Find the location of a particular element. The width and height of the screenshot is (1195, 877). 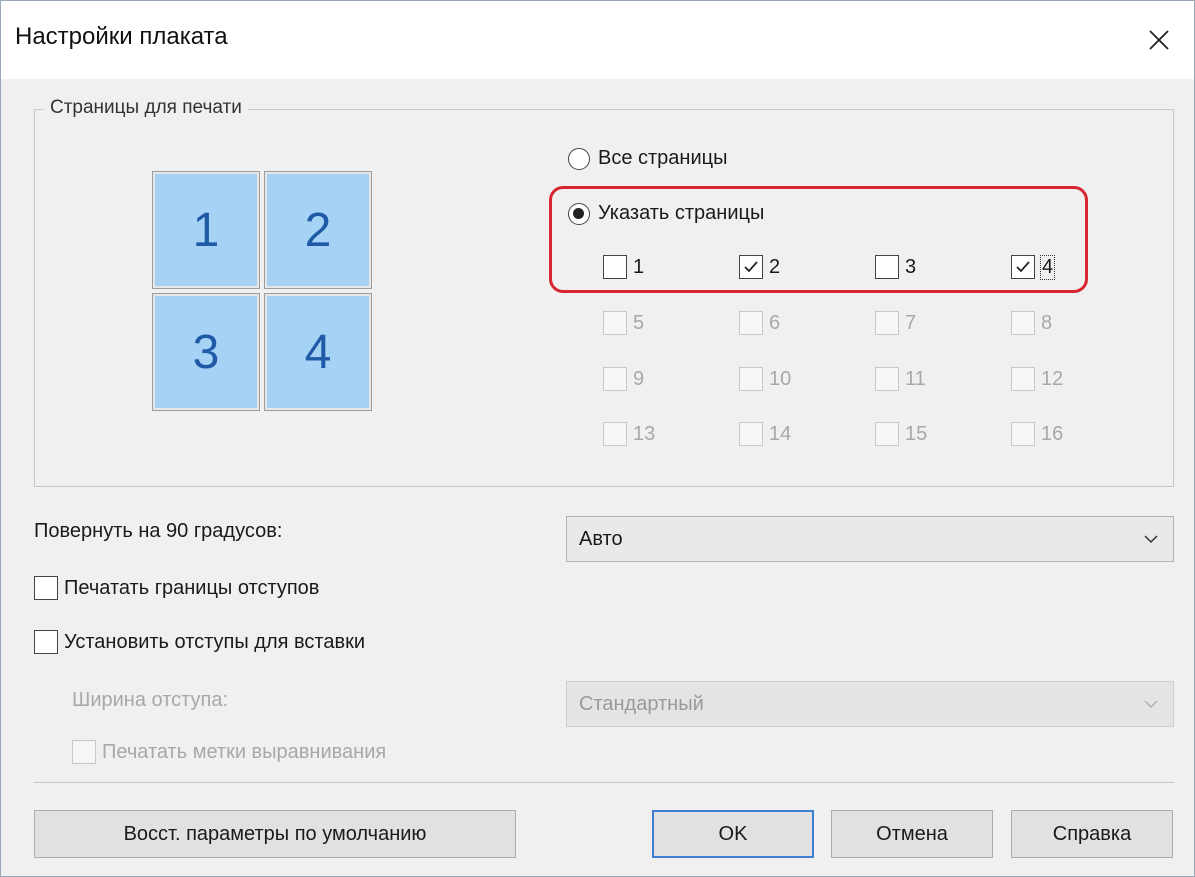

dialog-title: Настройки плаката is located at coordinates (121, 36).